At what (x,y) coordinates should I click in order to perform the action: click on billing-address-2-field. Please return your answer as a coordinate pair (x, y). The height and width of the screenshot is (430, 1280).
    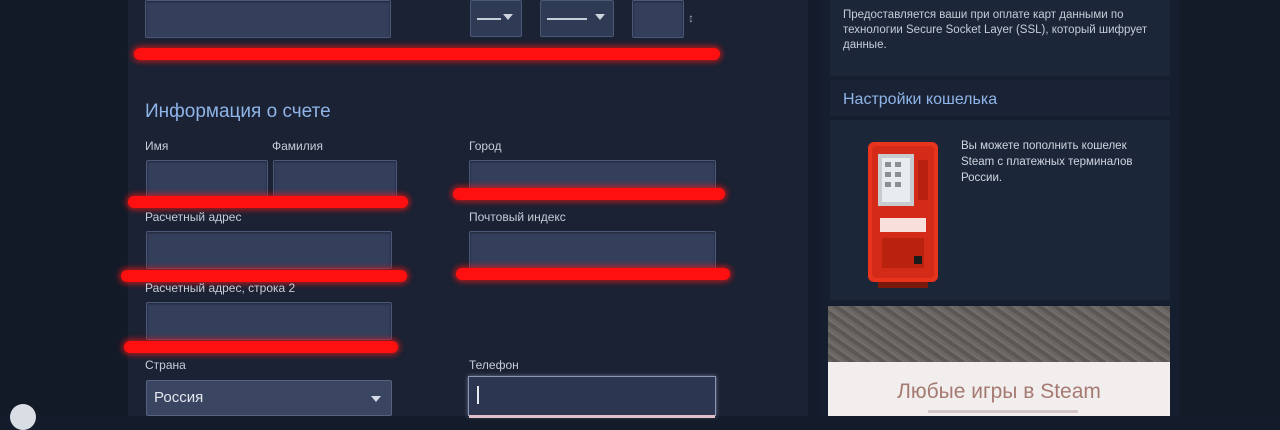
    Looking at the image, I should click on (269, 321).